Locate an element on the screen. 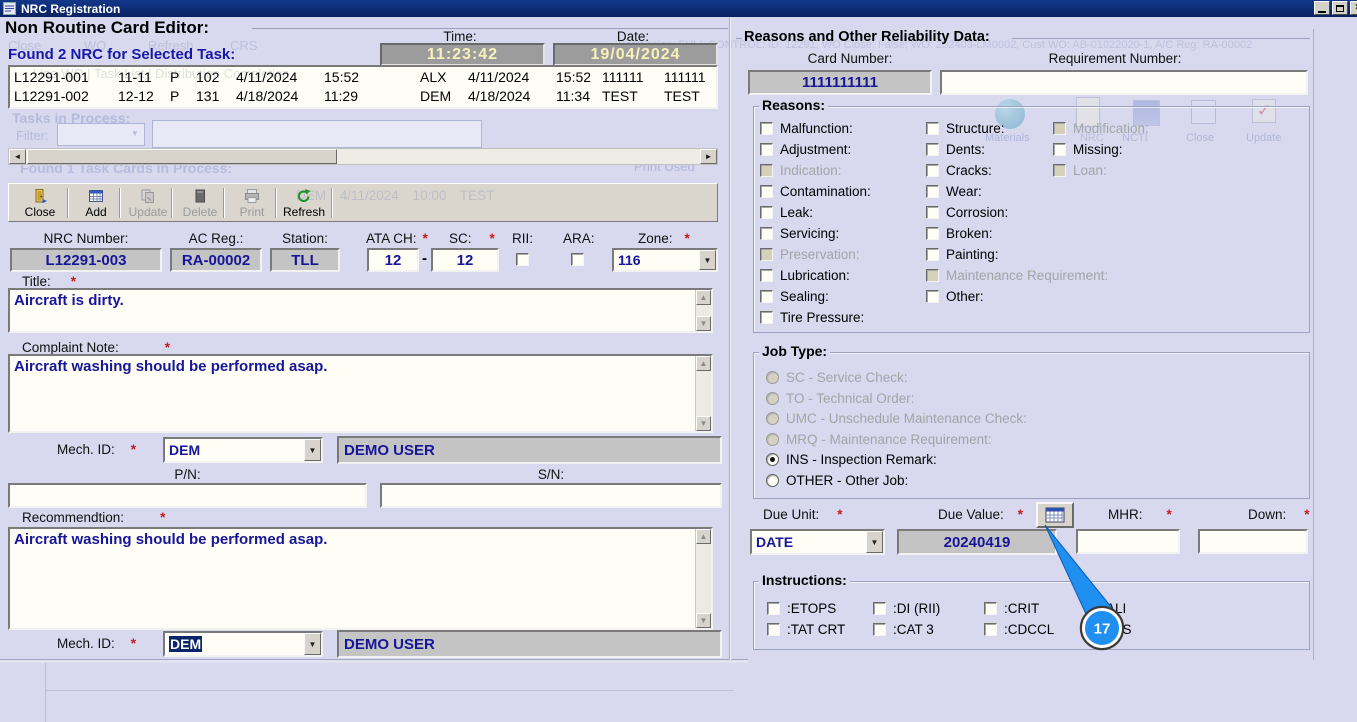 This screenshot has height=722, width=1357. reason-adjustment: Adjustment: is located at coordinates (805, 149).